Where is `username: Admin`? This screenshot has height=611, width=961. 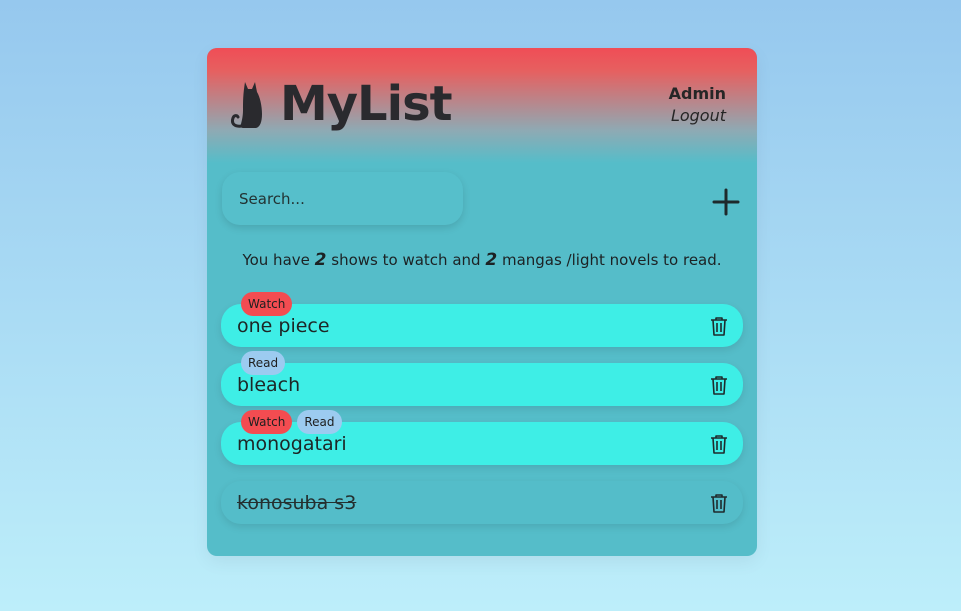 username: Admin is located at coordinates (697, 93).